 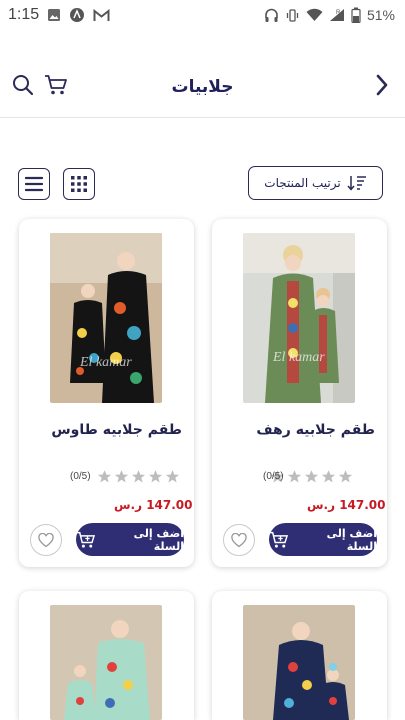 I want to click on sort-button: ترتيب المنتجات, so click(x=315, y=183).